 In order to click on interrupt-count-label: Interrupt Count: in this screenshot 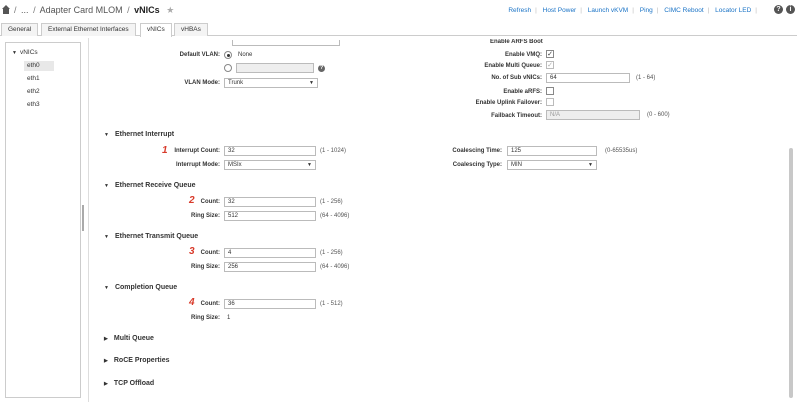, I will do `click(197, 151)`.